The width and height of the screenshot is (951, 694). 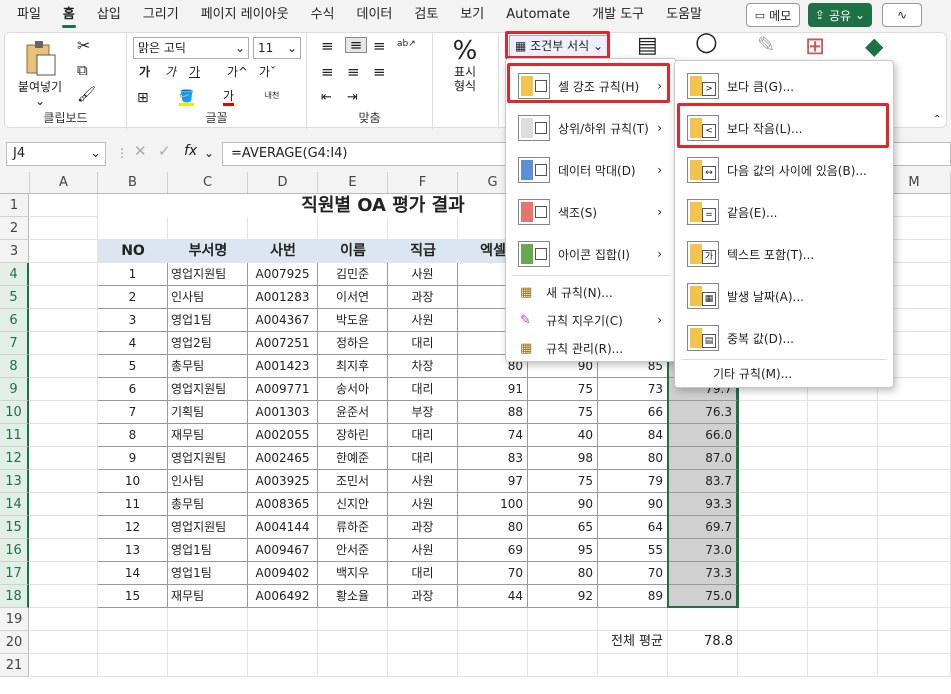 What do you see at coordinates (703, 573) in the screenshot?
I see `table-cell: 73.3` at bounding box center [703, 573].